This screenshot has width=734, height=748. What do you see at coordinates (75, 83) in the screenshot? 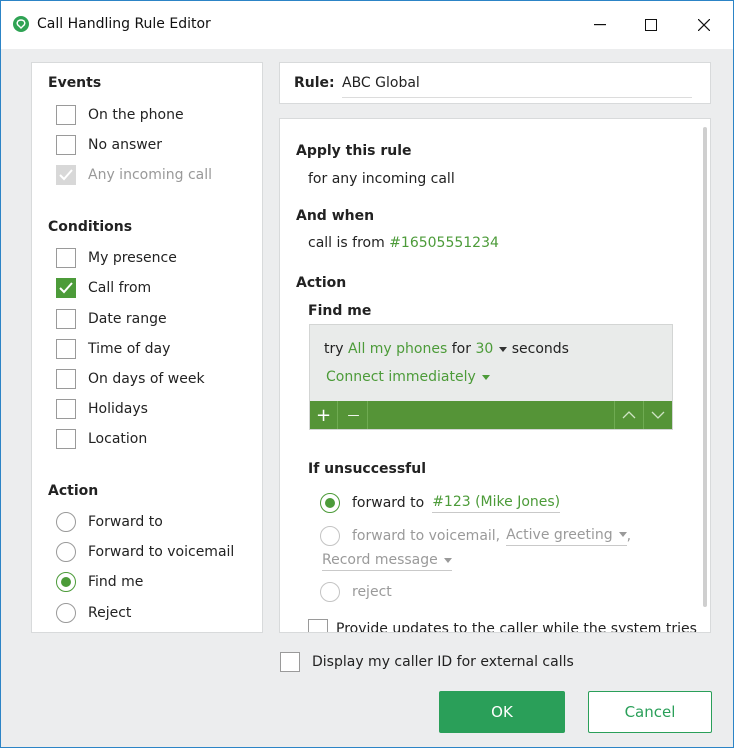
I see `events-heading: Events` at bounding box center [75, 83].